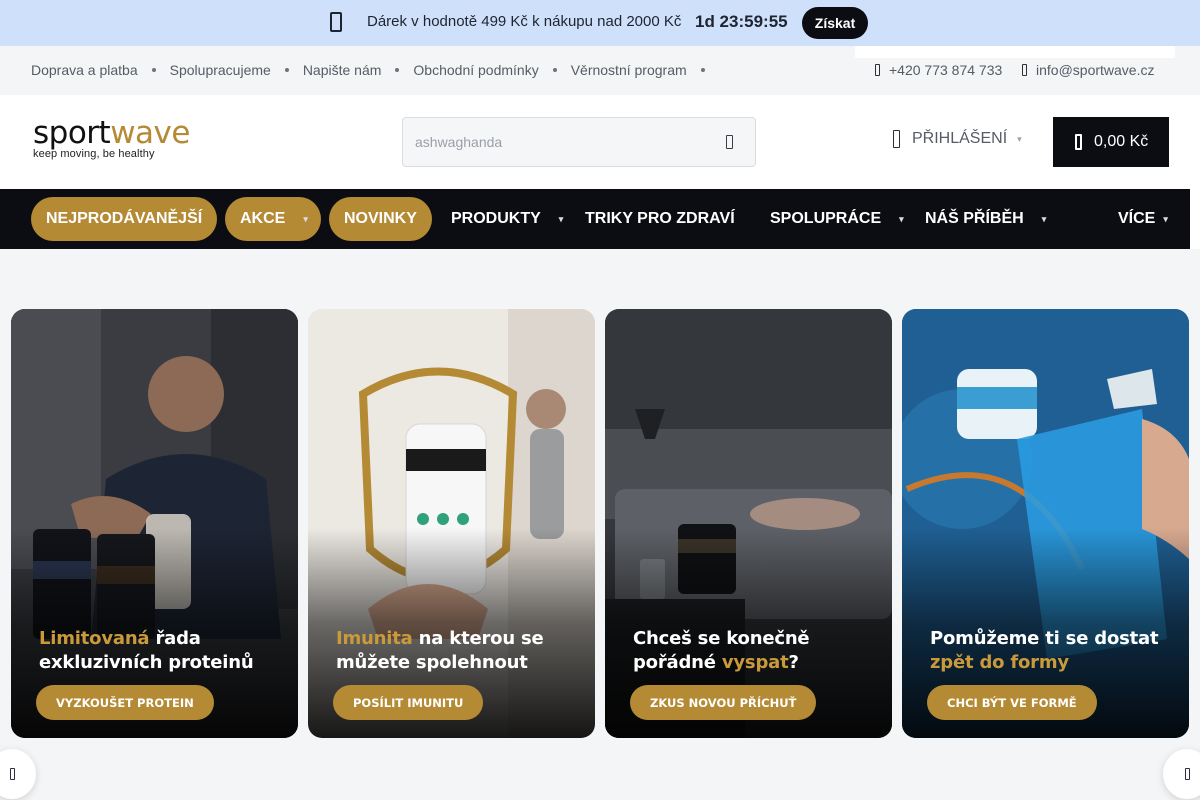 The image size is (1200, 800). What do you see at coordinates (835, 23) in the screenshot?
I see `promo-get-button: Získat` at bounding box center [835, 23].